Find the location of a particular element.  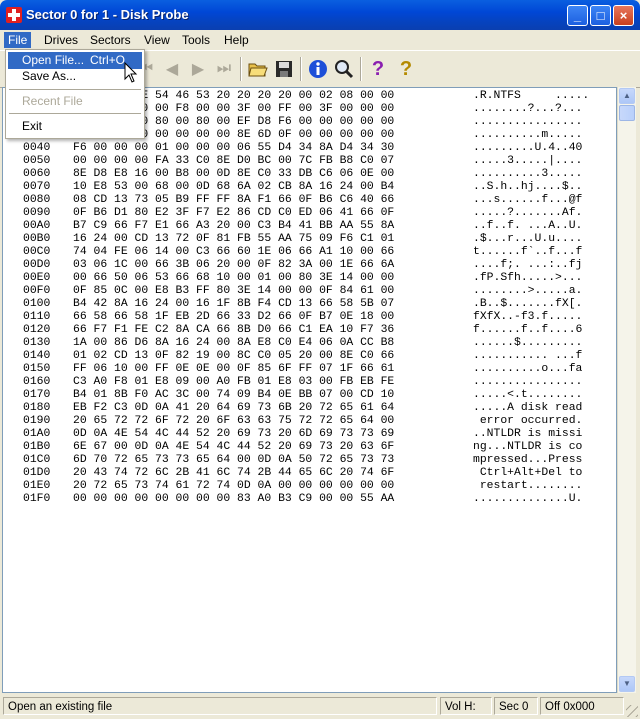

next-sector-icon: ▶ is located at coordinates (198, 69).